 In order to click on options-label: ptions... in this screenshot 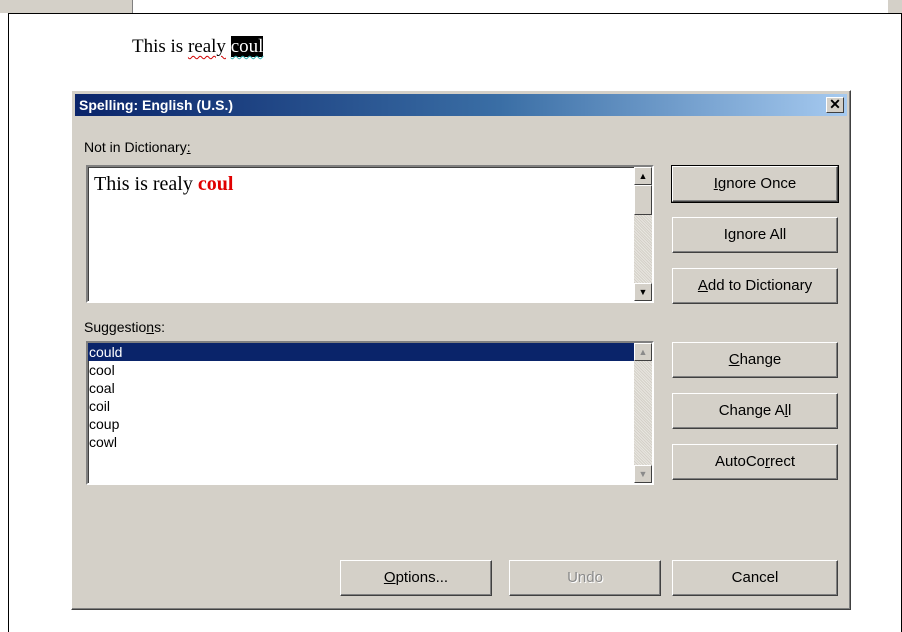, I will do `click(422, 577)`.